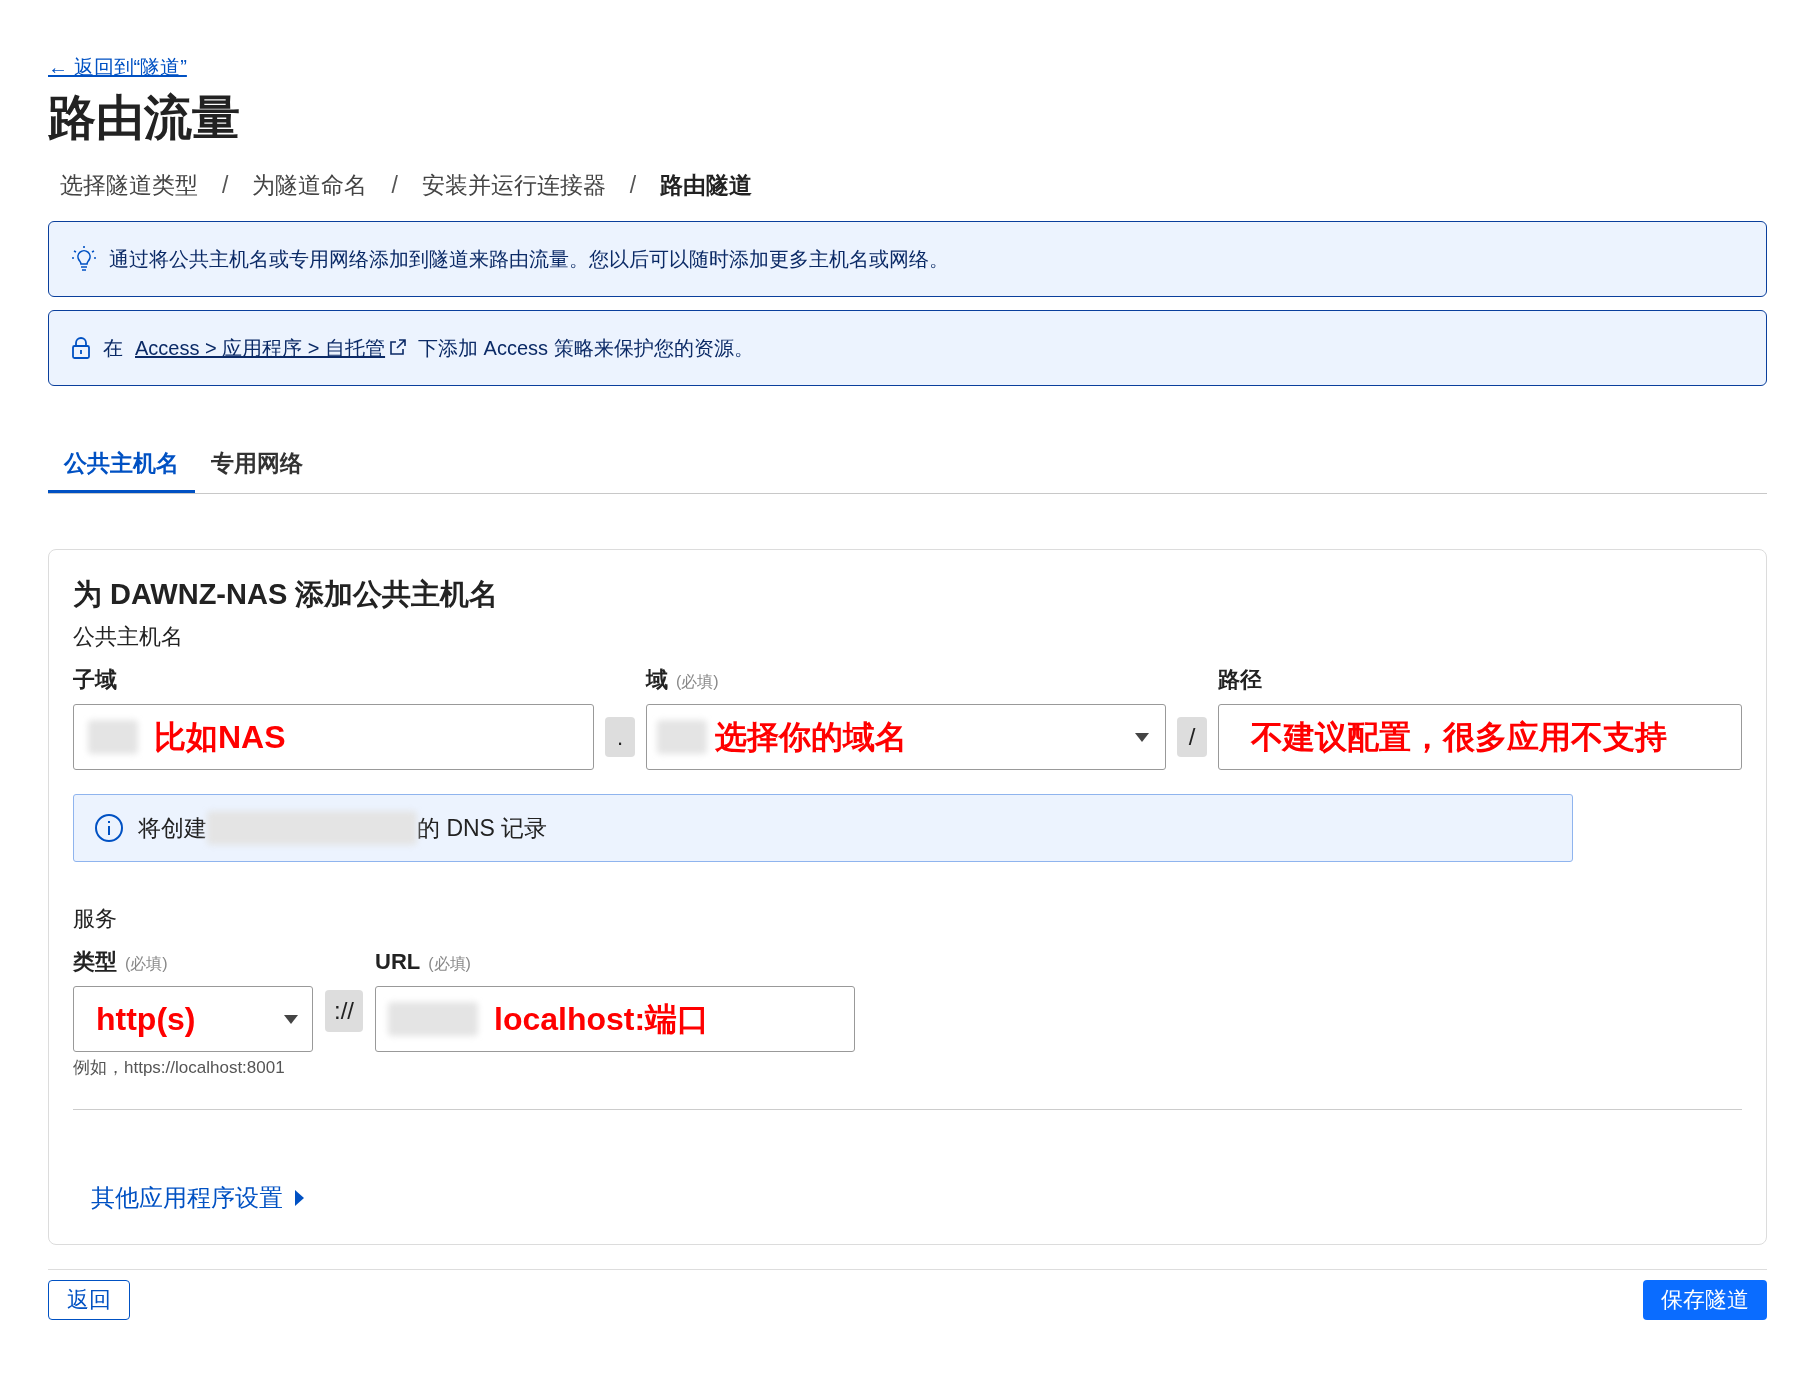  What do you see at coordinates (1705, 1299) in the screenshot?
I see `save-button: 保存隧道` at bounding box center [1705, 1299].